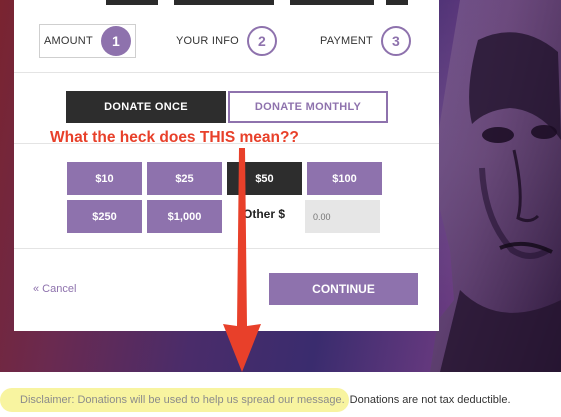 Image resolution: width=561 pixels, height=417 pixels. What do you see at coordinates (346, 41) in the screenshot?
I see `step-label: PAYMENT` at bounding box center [346, 41].